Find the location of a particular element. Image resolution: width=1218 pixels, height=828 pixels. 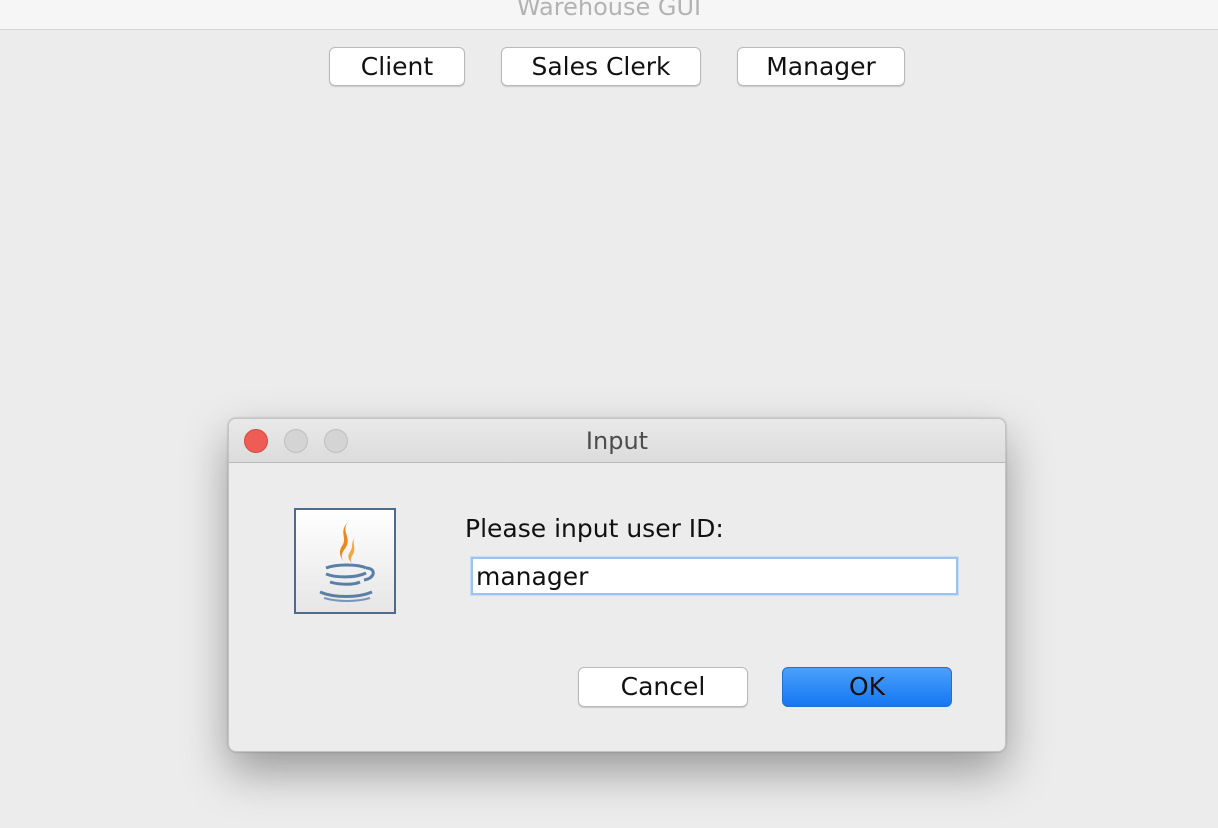

java-coffee-cup-icon is located at coordinates (345, 561).